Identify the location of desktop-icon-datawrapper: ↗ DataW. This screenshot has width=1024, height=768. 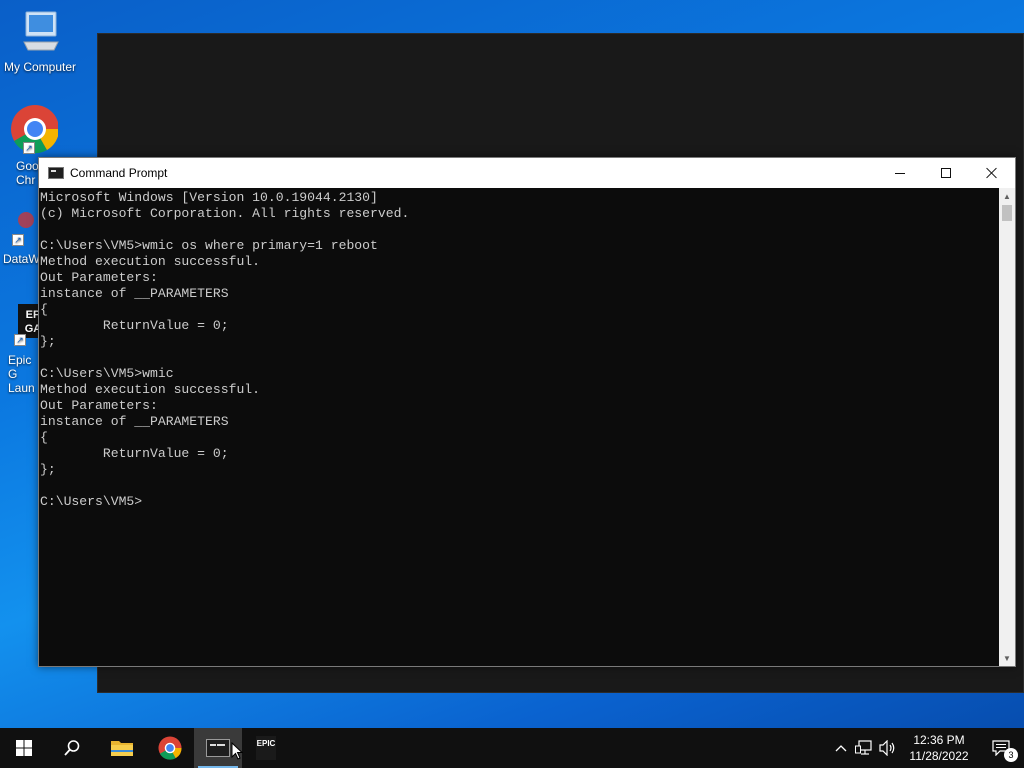
(19, 237).